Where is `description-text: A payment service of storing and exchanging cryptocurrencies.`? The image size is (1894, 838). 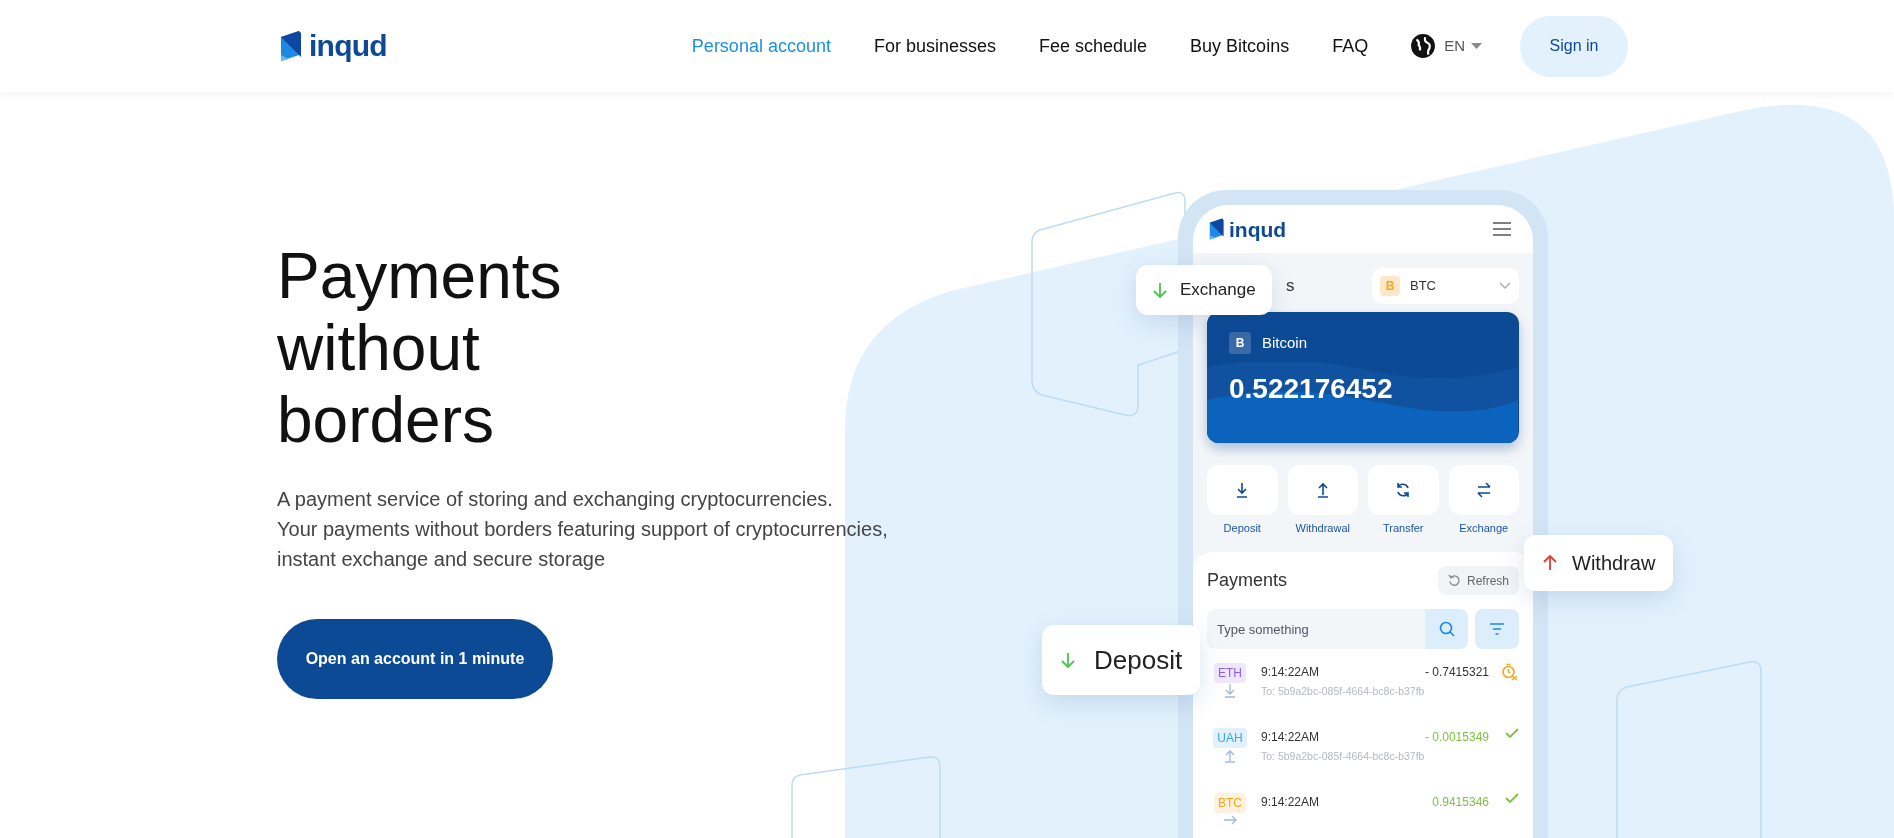 description-text: A payment service of storing and exchanging cryptocurrencies. is located at coordinates (555, 499).